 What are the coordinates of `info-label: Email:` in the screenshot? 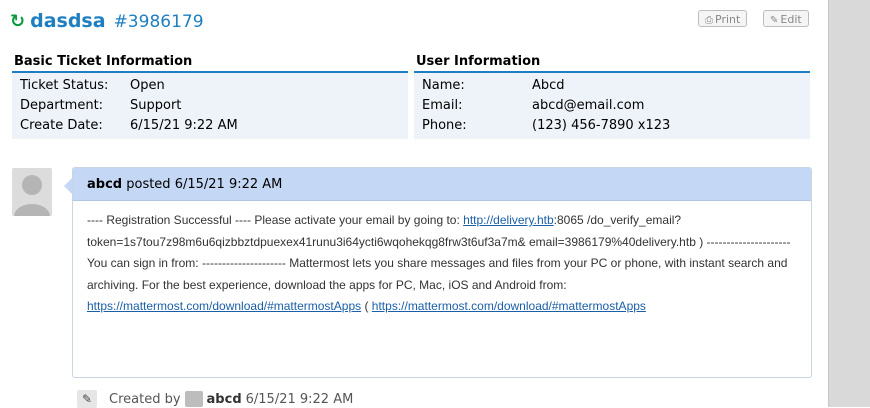 It's located at (442, 105).